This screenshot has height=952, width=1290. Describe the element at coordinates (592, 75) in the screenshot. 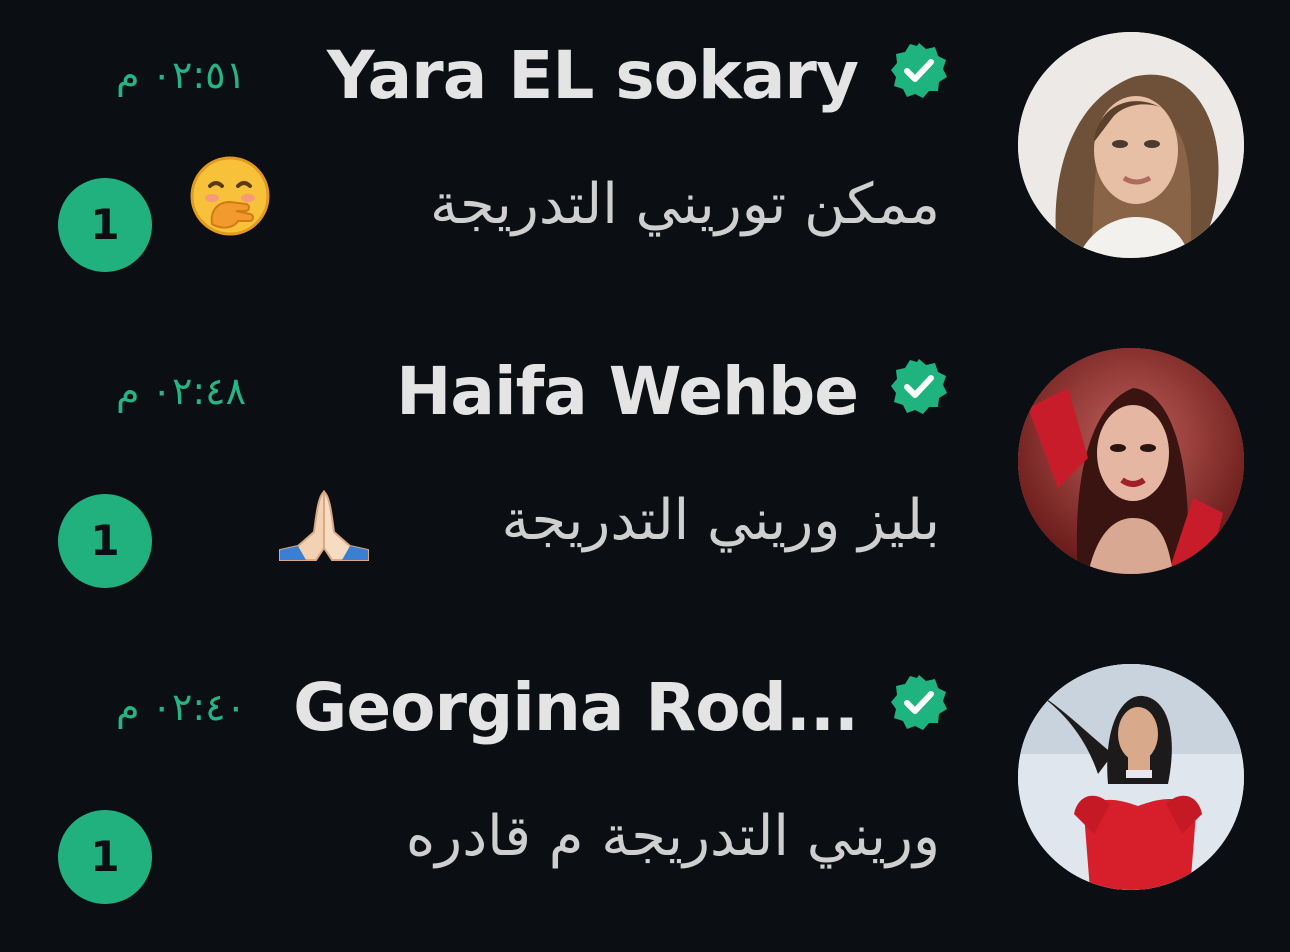

I see `contact-name: Yara EL sokary` at that location.